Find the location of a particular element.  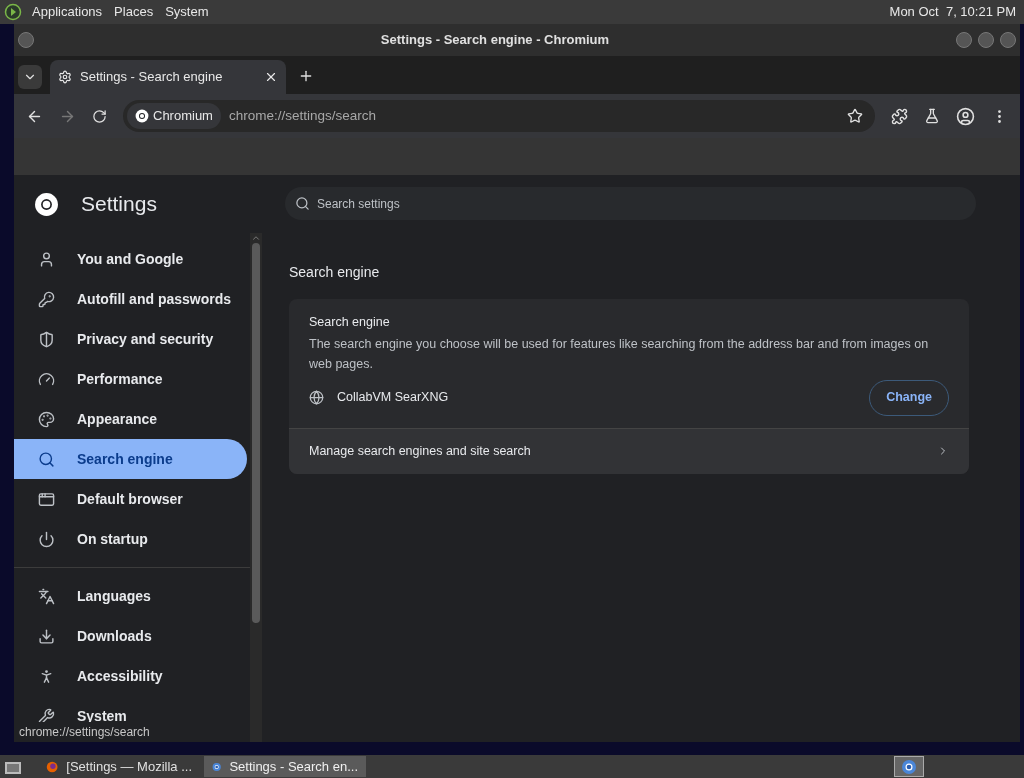

gauge-icon is located at coordinates (46, 379).